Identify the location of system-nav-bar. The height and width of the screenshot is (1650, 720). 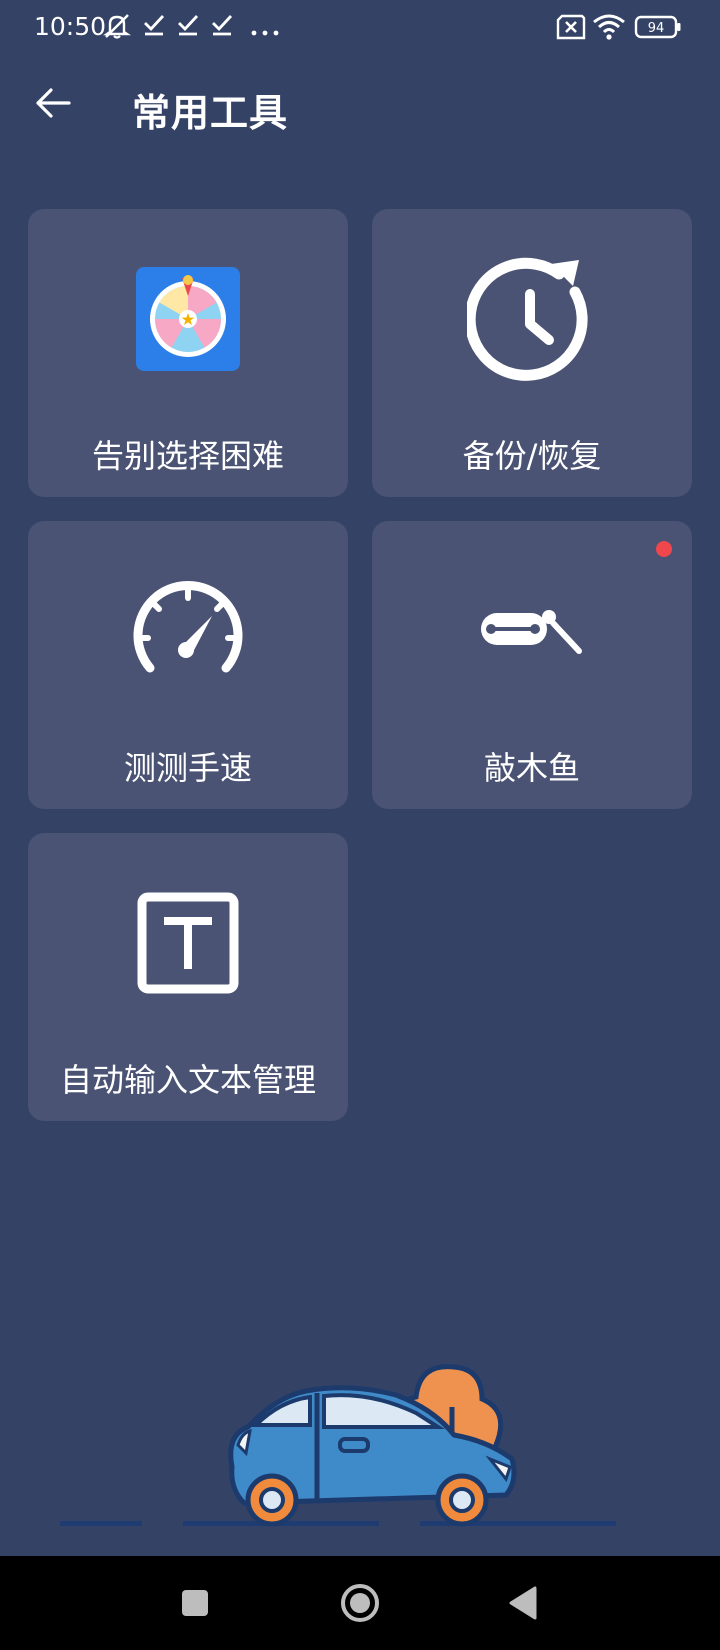
(360, 1603).